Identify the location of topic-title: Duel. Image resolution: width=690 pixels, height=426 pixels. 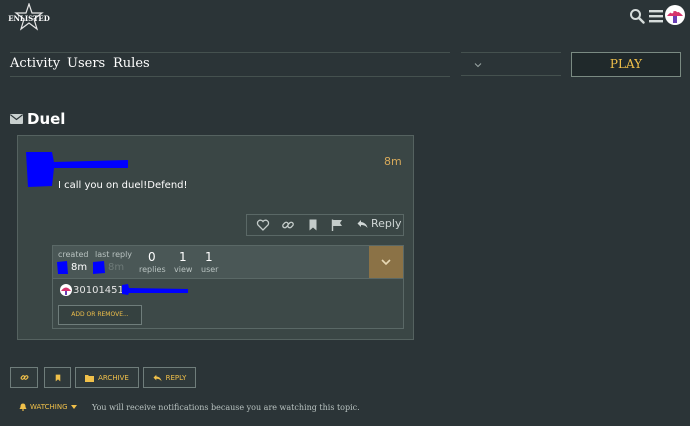
(46, 119).